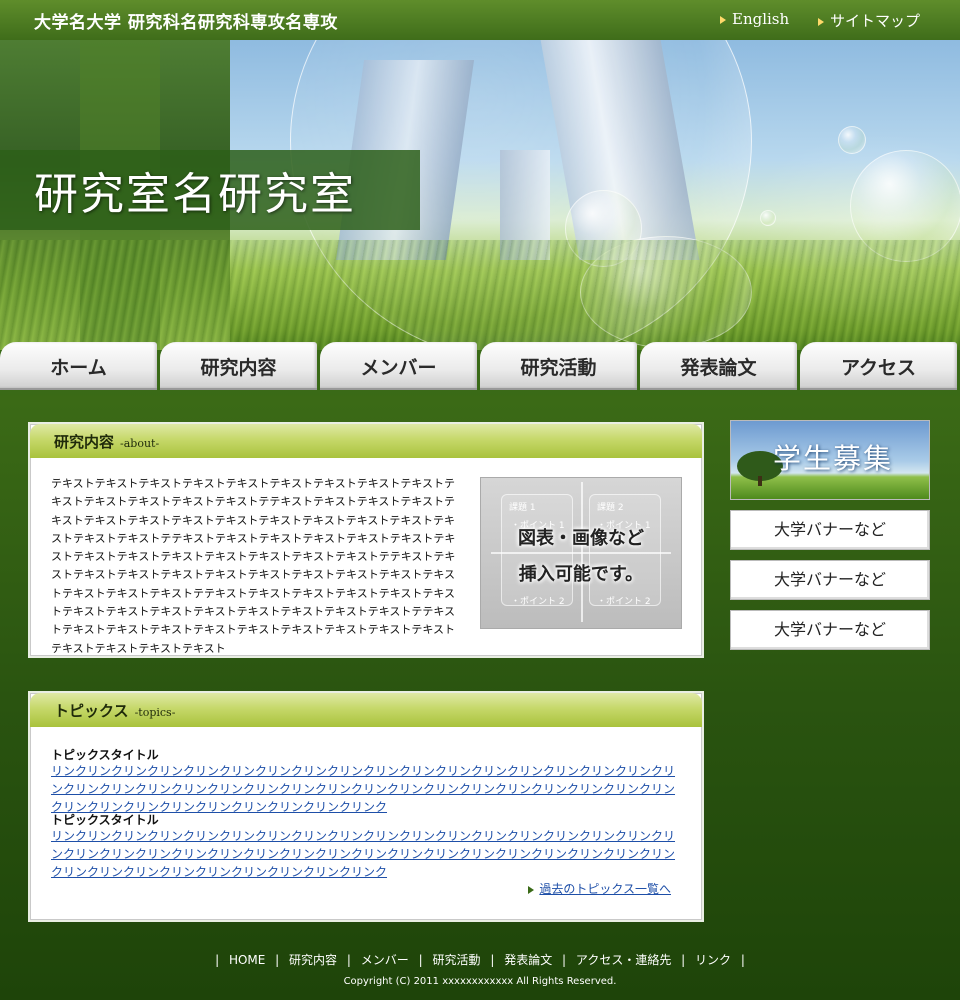 The image size is (960, 1000). What do you see at coordinates (581, 538) in the screenshot?
I see `figure-caption-line1: 図表・画像など` at bounding box center [581, 538].